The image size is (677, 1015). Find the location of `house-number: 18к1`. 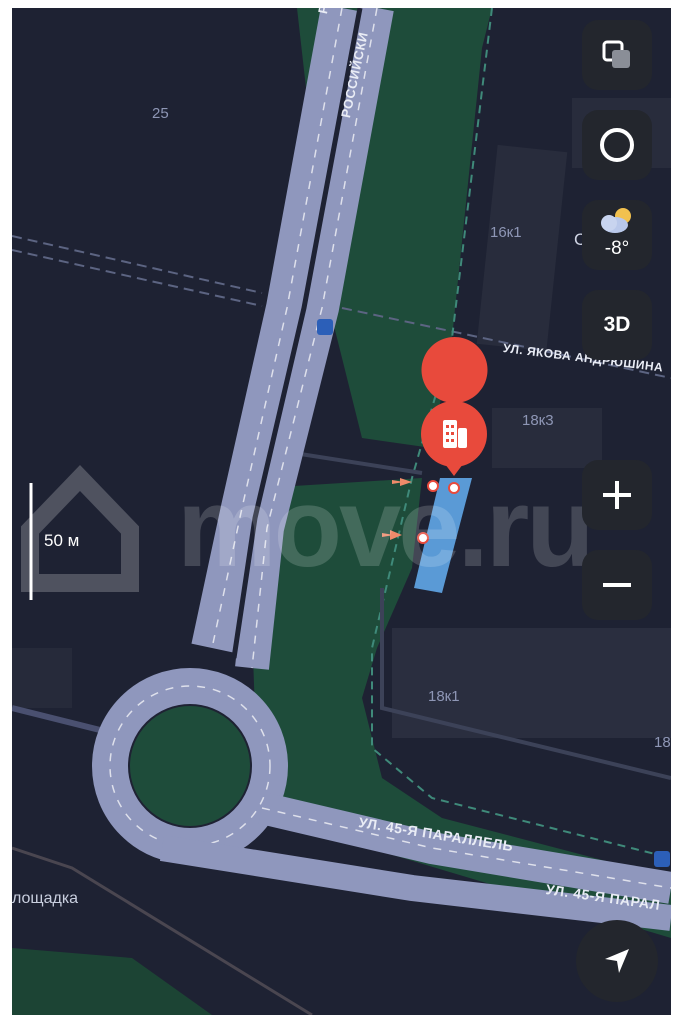

house-number: 18к1 is located at coordinates (444, 696).